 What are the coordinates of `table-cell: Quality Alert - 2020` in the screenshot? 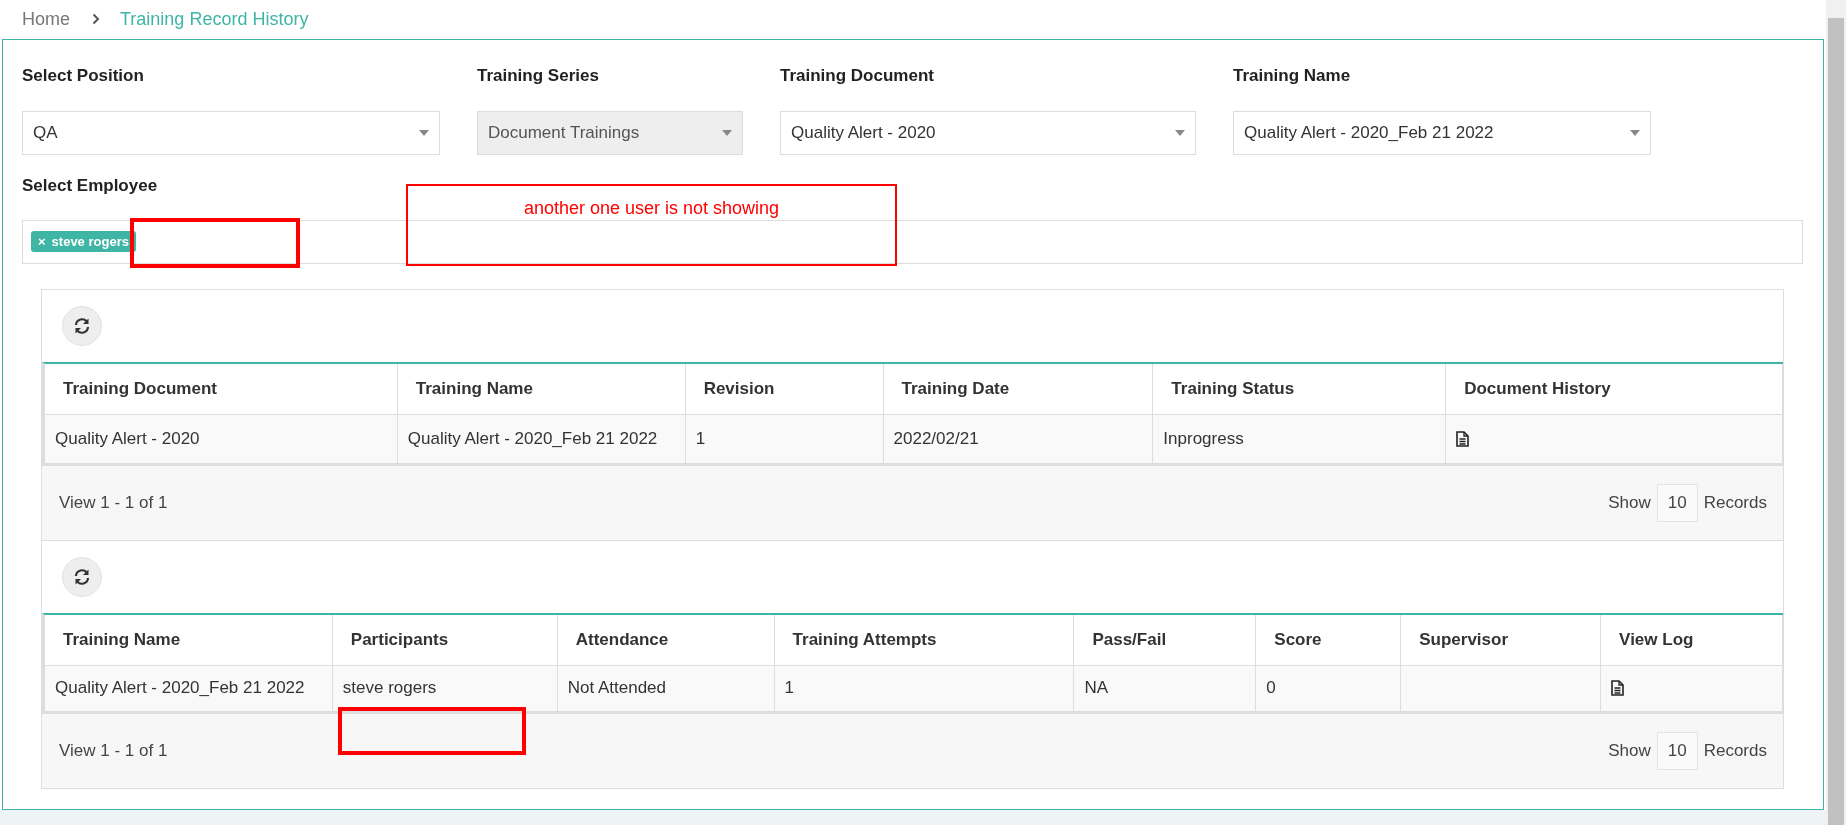 It's located at (221, 440).